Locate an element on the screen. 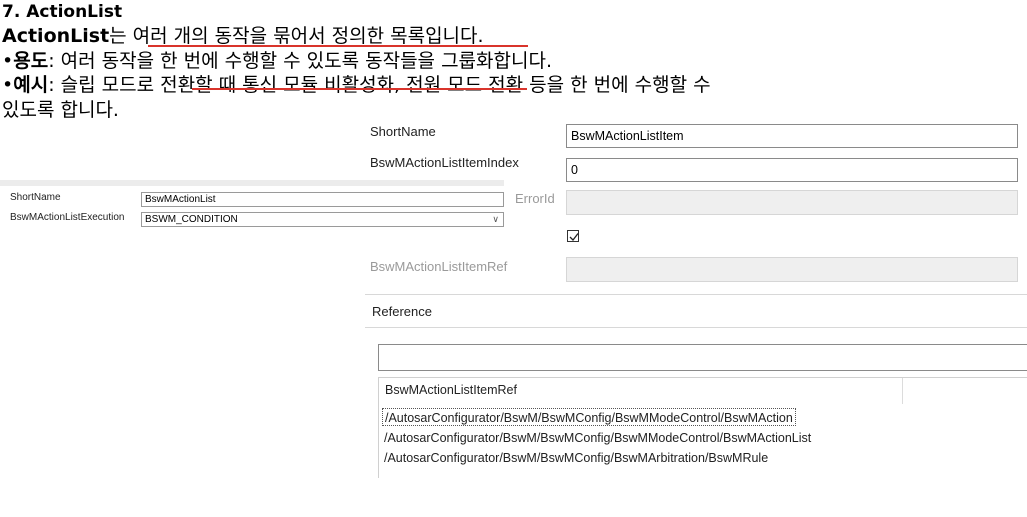 This screenshot has width=1027, height=517. errorid-label: ErrorId is located at coordinates (535, 198).